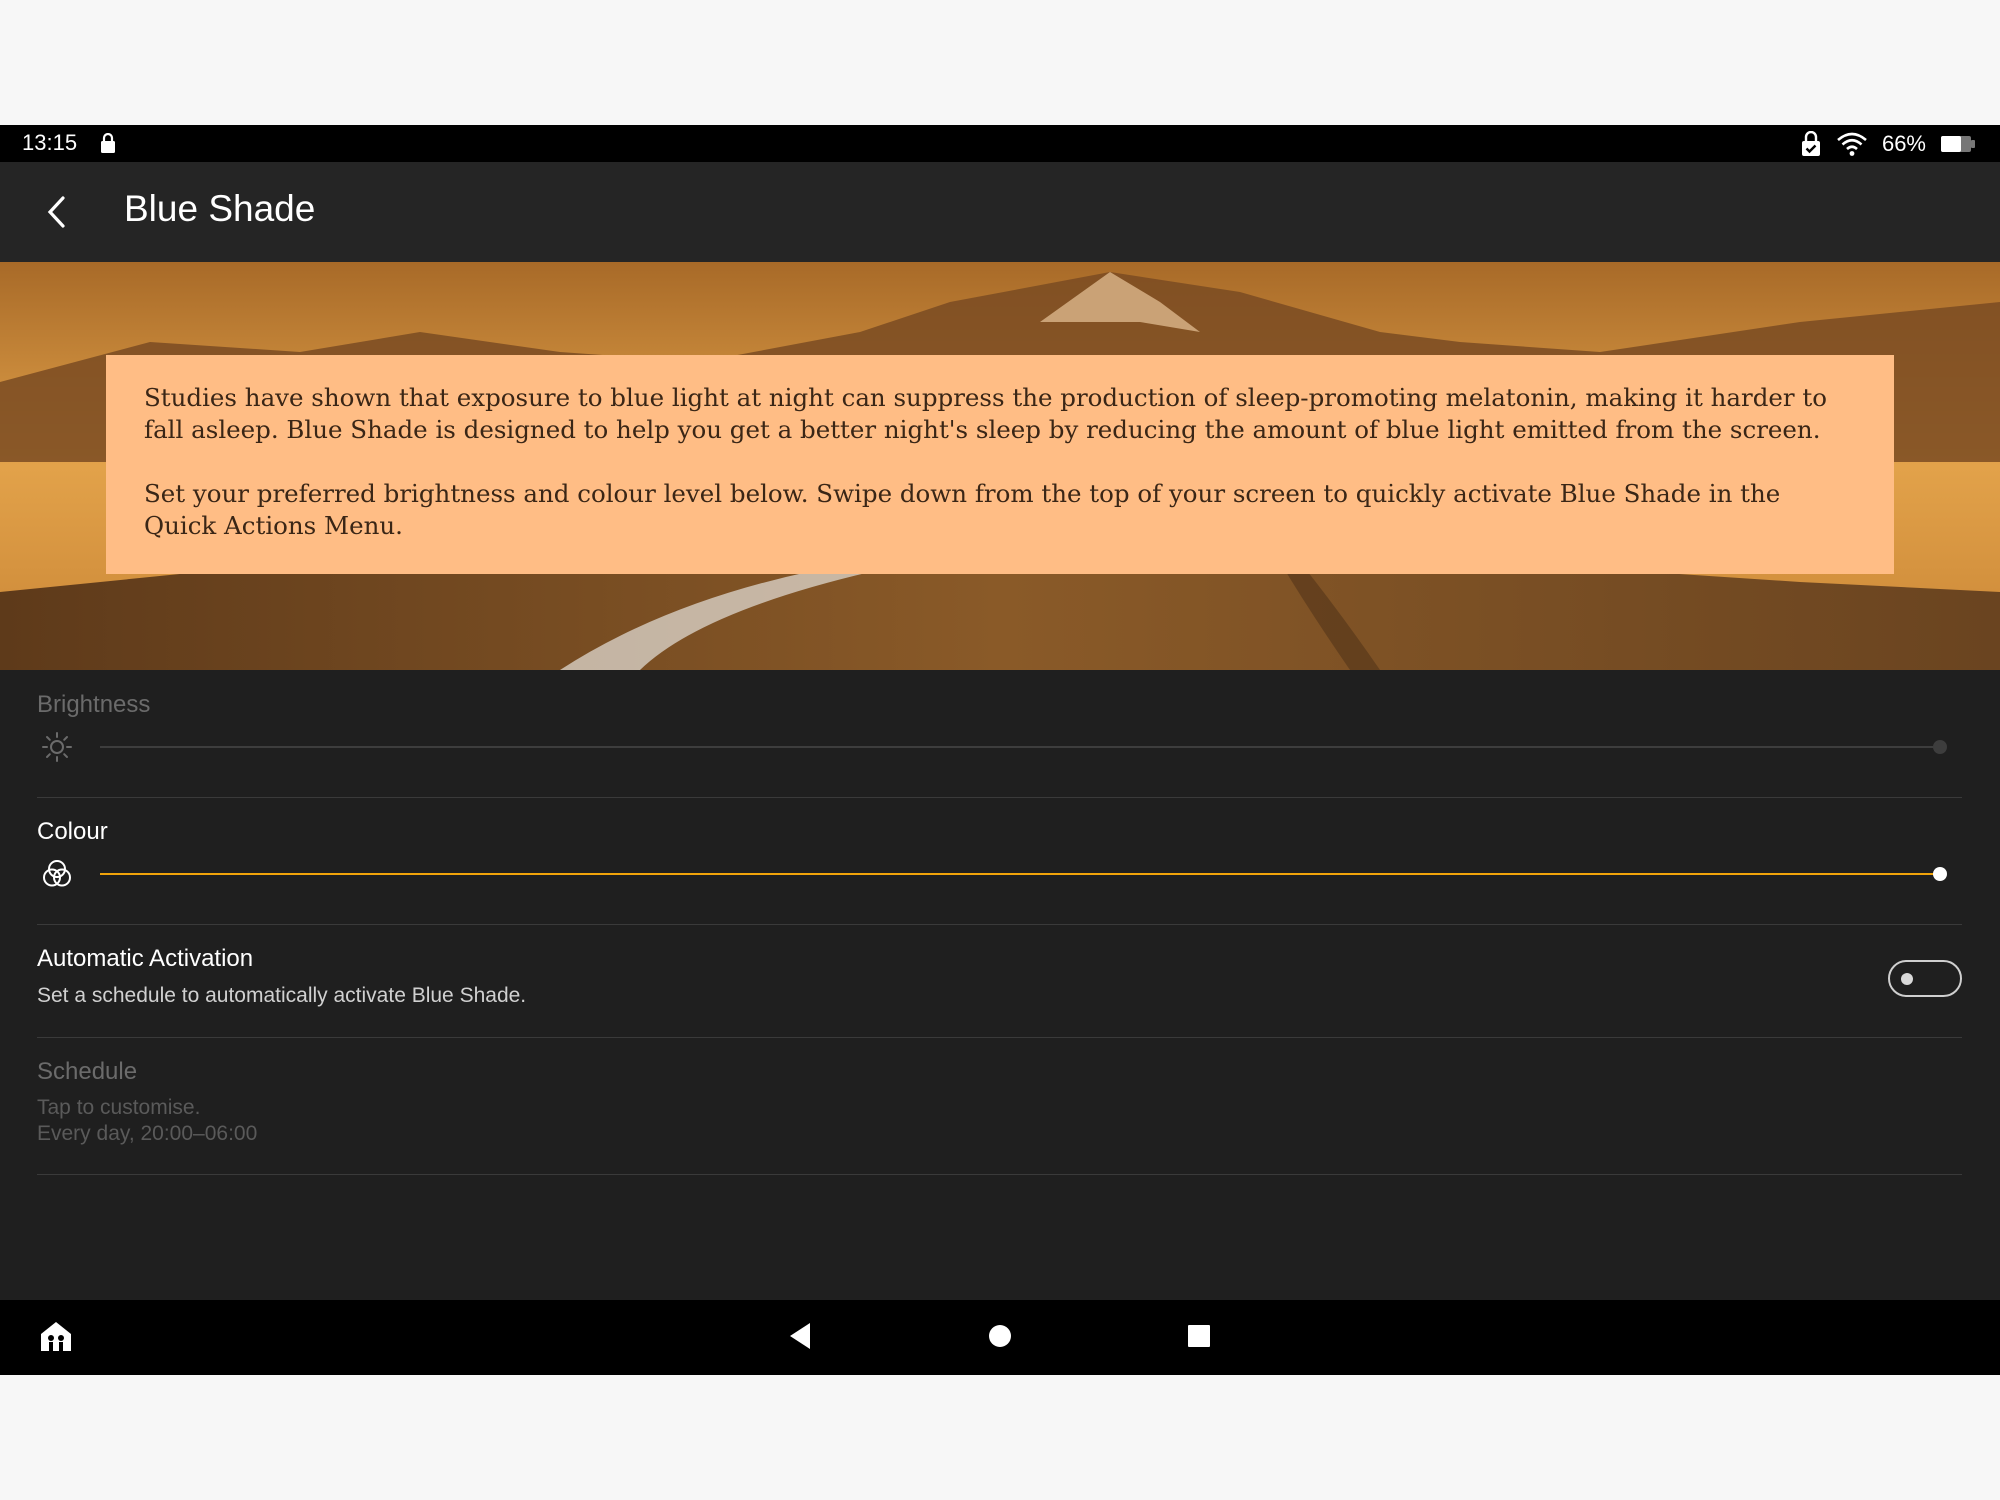 Image resolution: width=2000 pixels, height=1500 pixels. I want to click on toggle-knob, so click(1907, 979).